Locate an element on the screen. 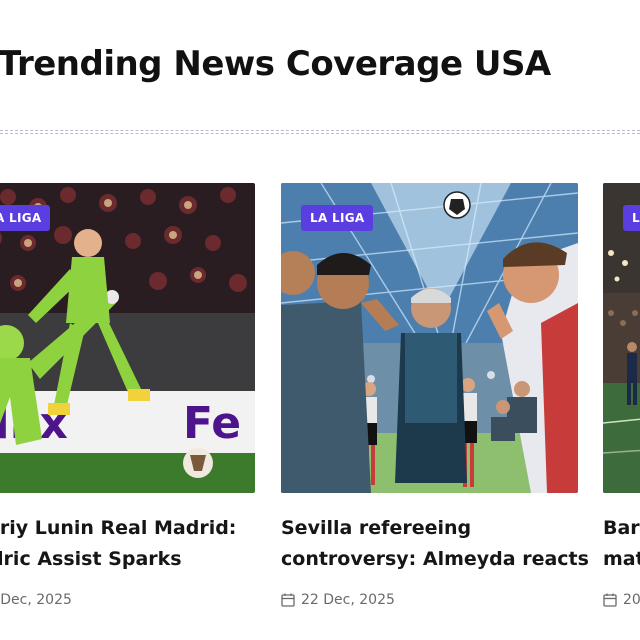  section-divider is located at coordinates (320, 132).